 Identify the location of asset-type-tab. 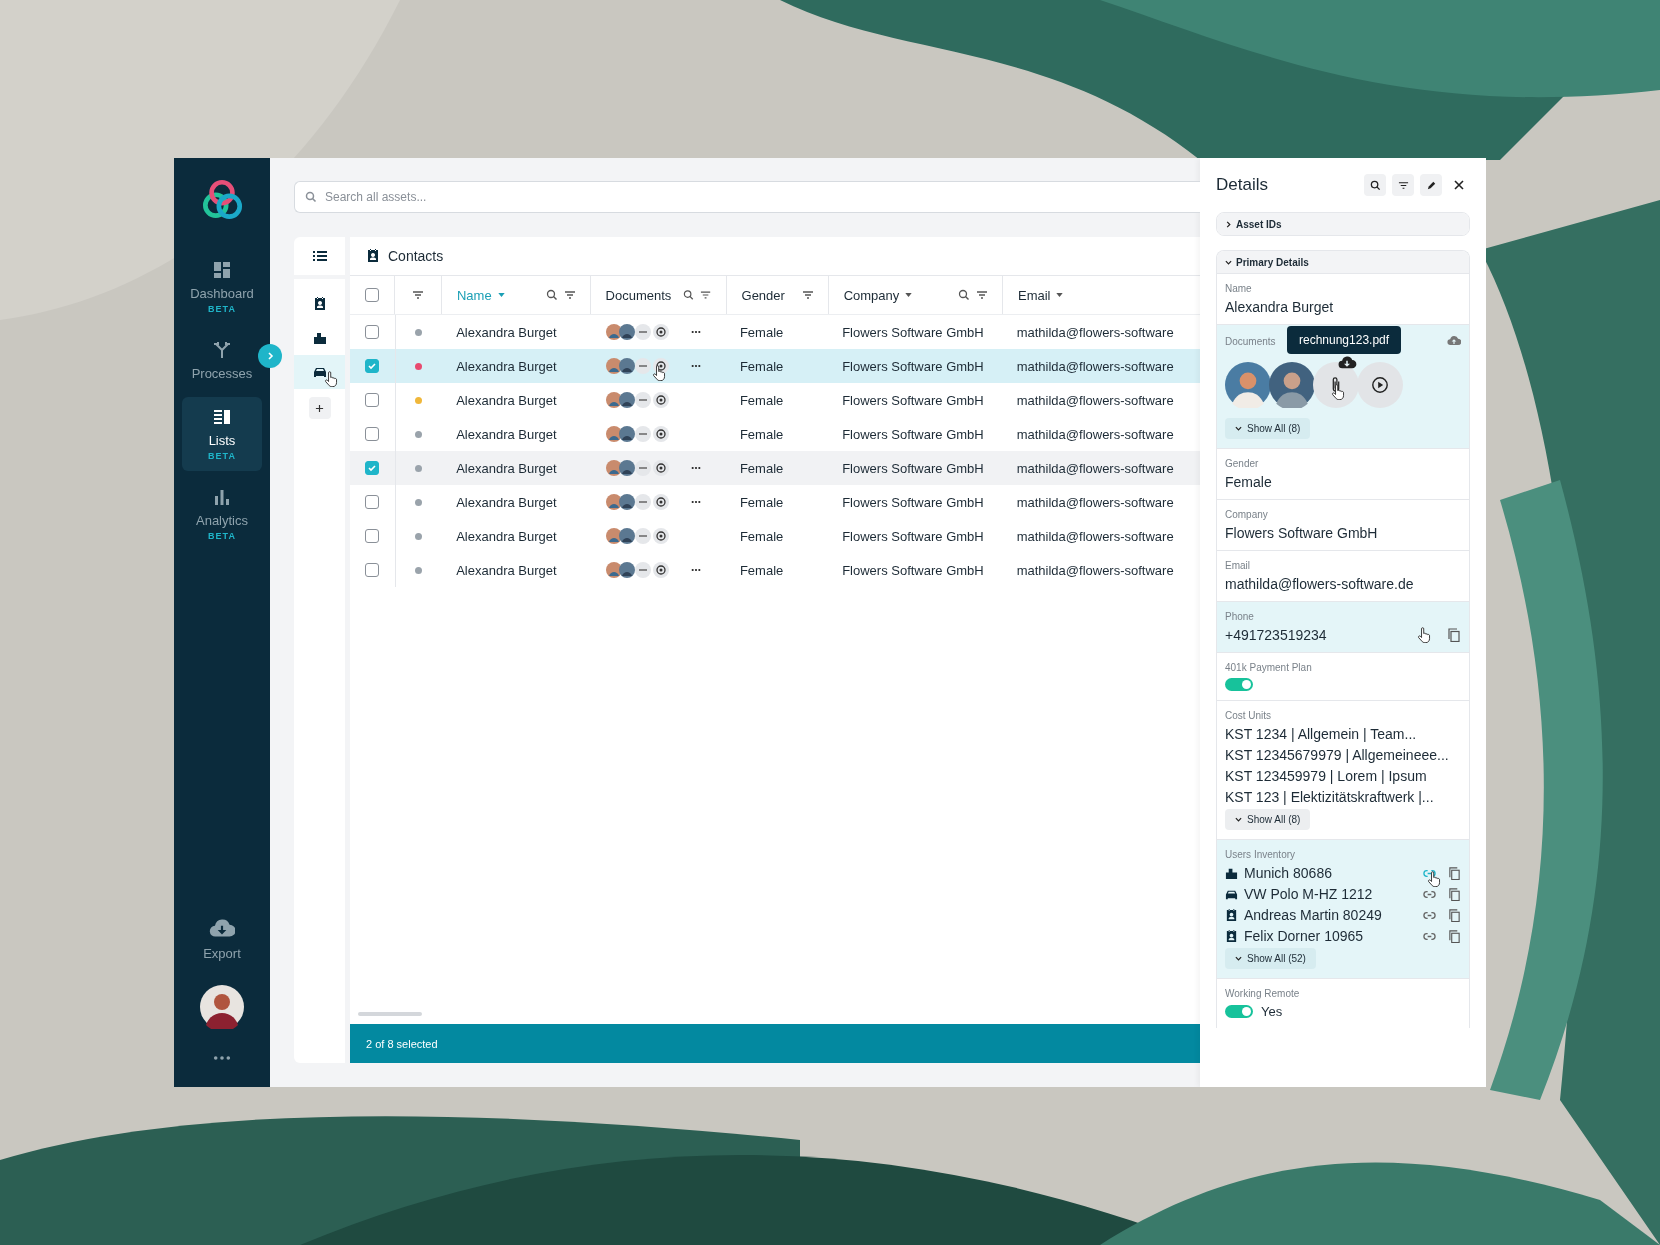
(319, 372).